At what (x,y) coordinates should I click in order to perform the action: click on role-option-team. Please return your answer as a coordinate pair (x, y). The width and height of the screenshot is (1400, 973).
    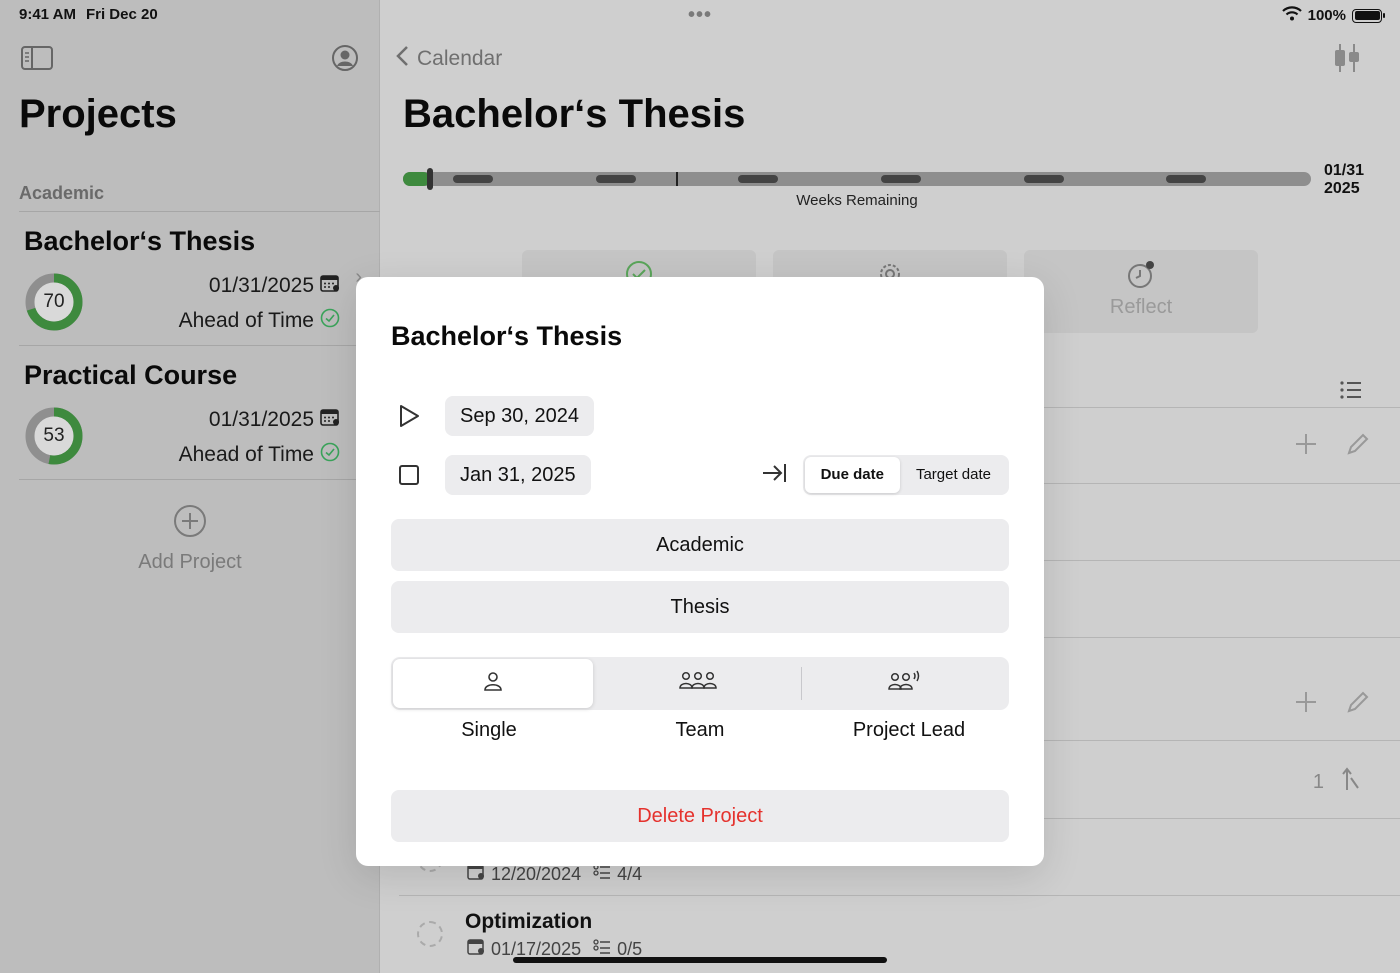
    Looking at the image, I should click on (698, 683).